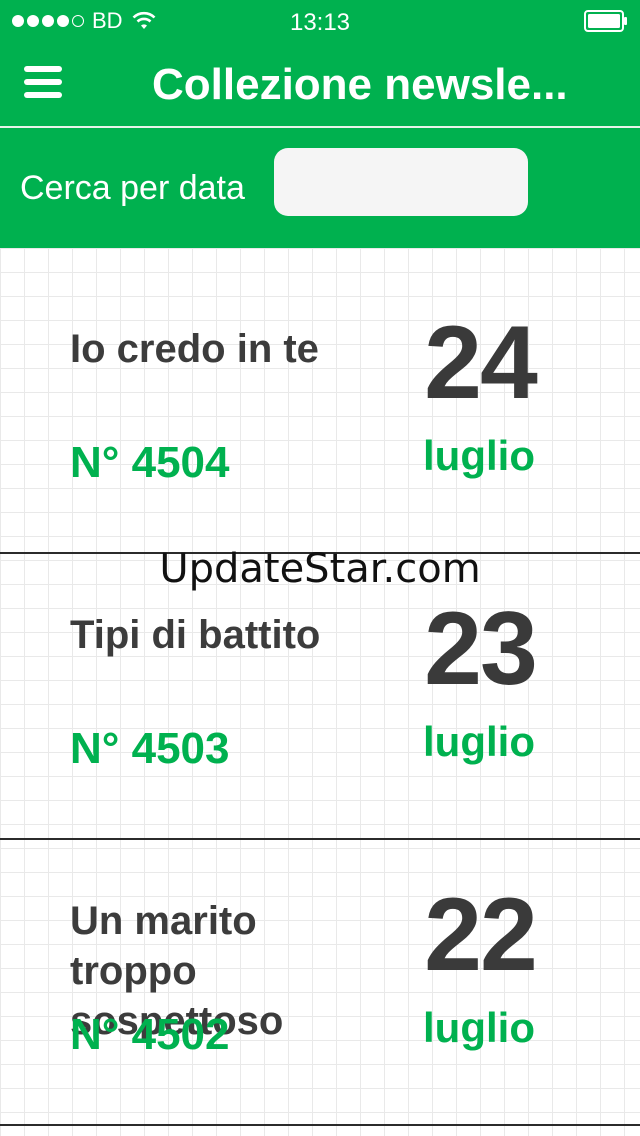 This screenshot has width=640, height=1136. I want to click on newsletter-day: 23, so click(481, 649).